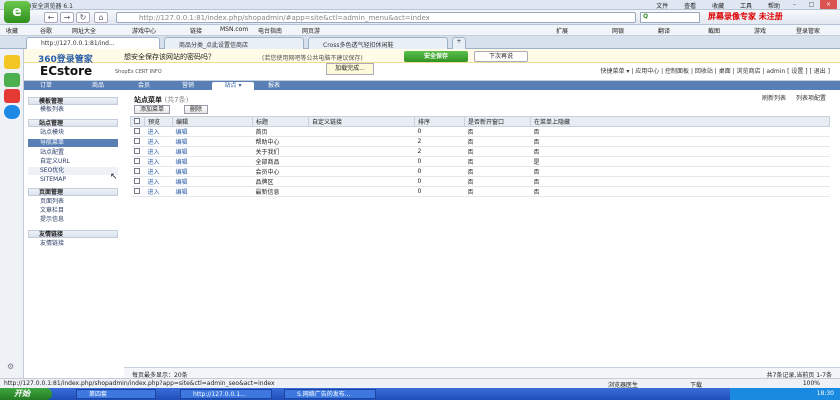 The height and width of the screenshot is (400, 840). Describe the element at coordinates (811, 4) in the screenshot. I see `maximize-button: □` at that location.